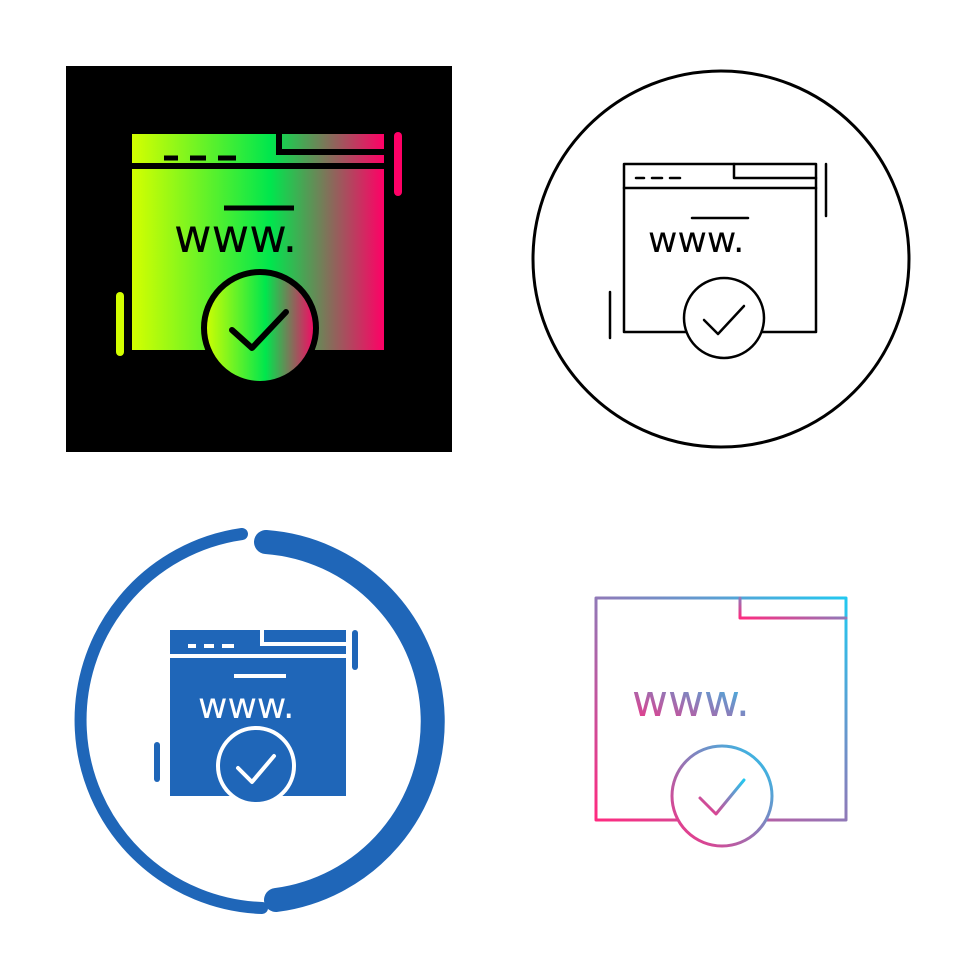 This screenshot has height=980, width=980. I want to click on side-bar-left, so click(120, 324).